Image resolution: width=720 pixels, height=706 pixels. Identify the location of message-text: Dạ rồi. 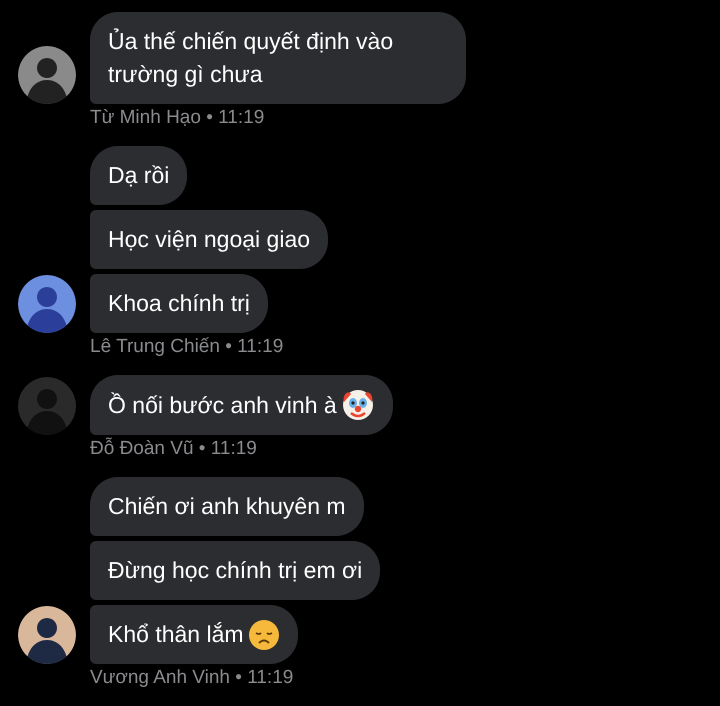
(139, 175).